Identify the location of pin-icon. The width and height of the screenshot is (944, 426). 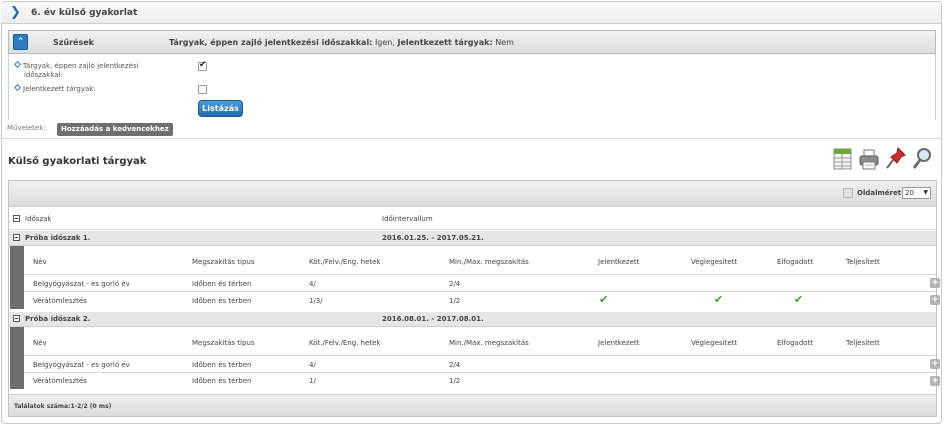
(896, 159).